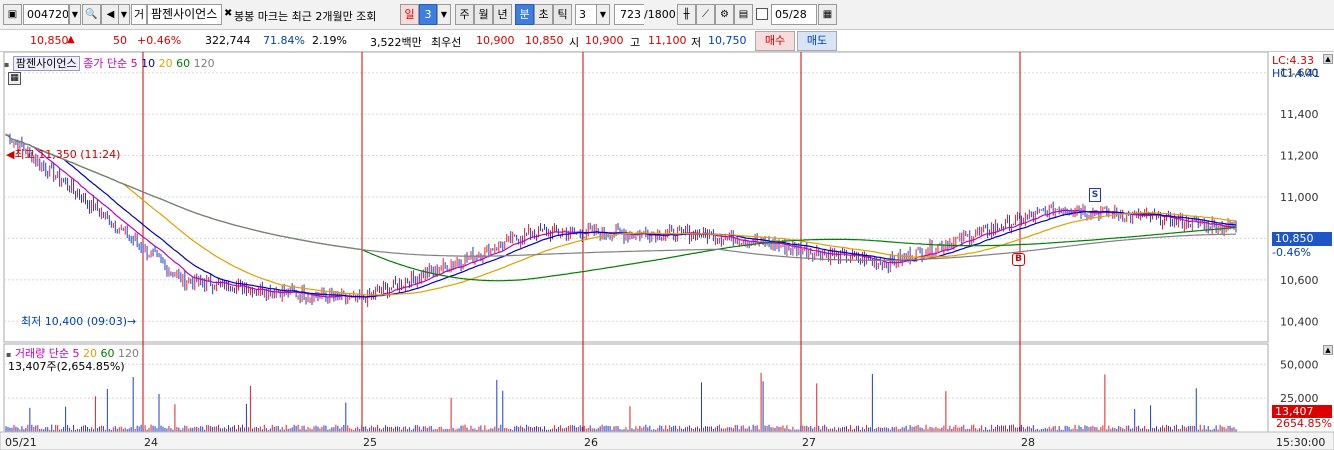  Describe the element at coordinates (74, 321) in the screenshot. I see `low-annotation-text: 최저 10,400 (09:03)` at that location.